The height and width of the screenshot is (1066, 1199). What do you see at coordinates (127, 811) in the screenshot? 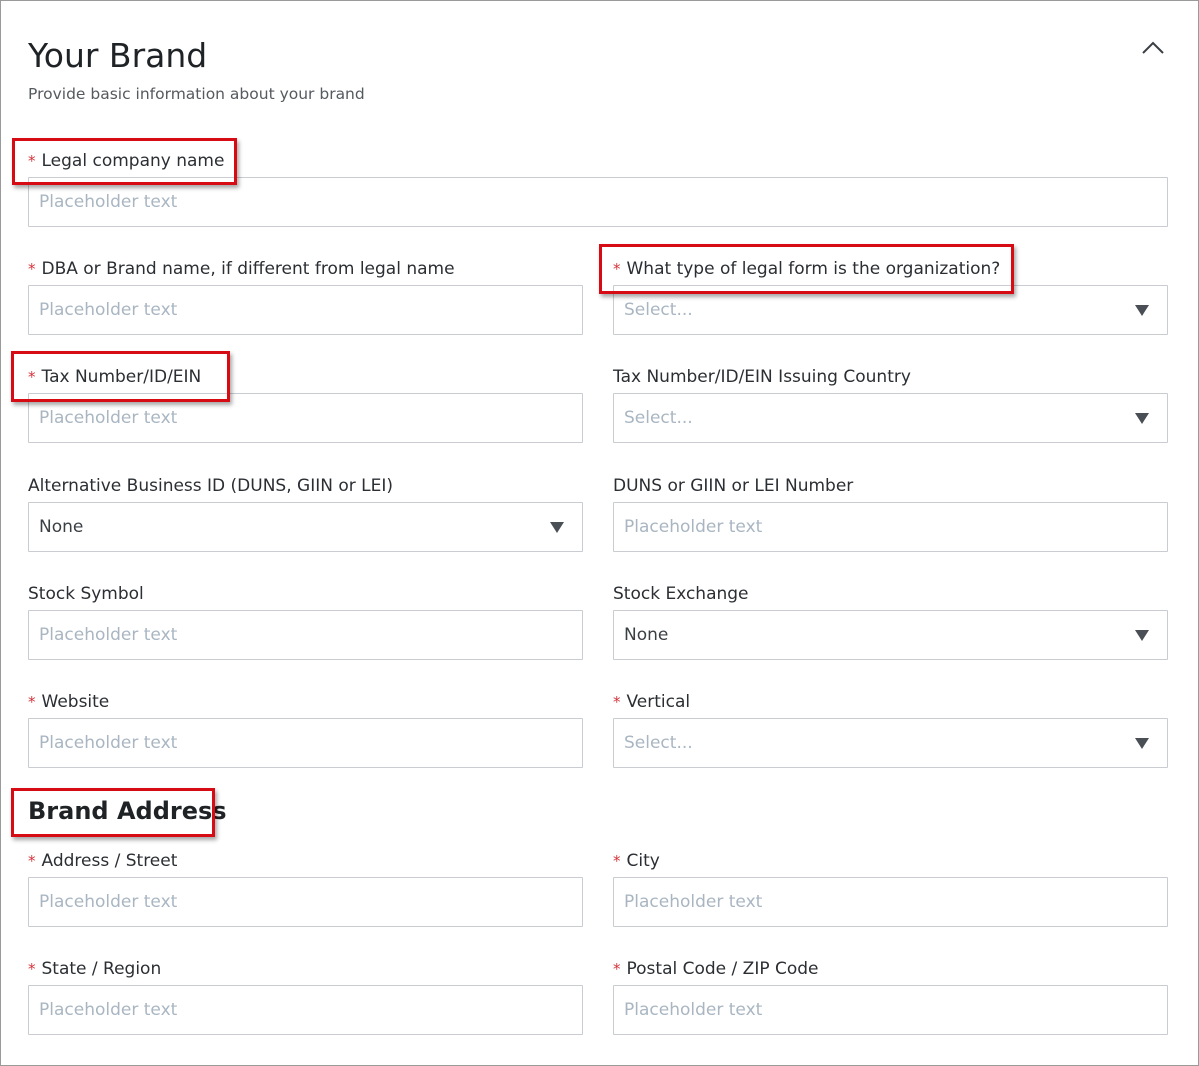
I see `brand-address-heading: Brand Address` at bounding box center [127, 811].